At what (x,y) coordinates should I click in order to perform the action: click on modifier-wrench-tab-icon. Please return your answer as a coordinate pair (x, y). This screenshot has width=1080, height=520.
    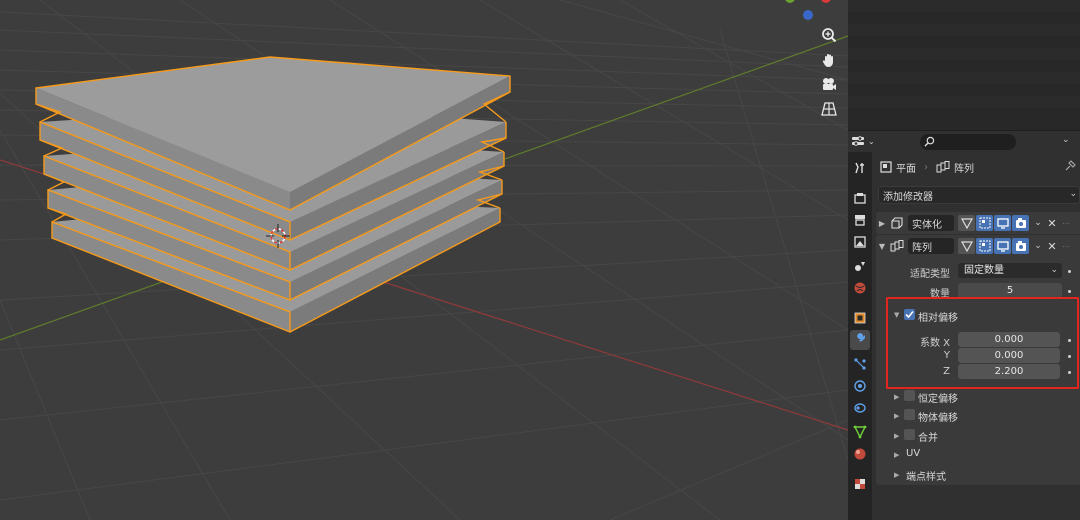
    Looking at the image, I should click on (860, 340).